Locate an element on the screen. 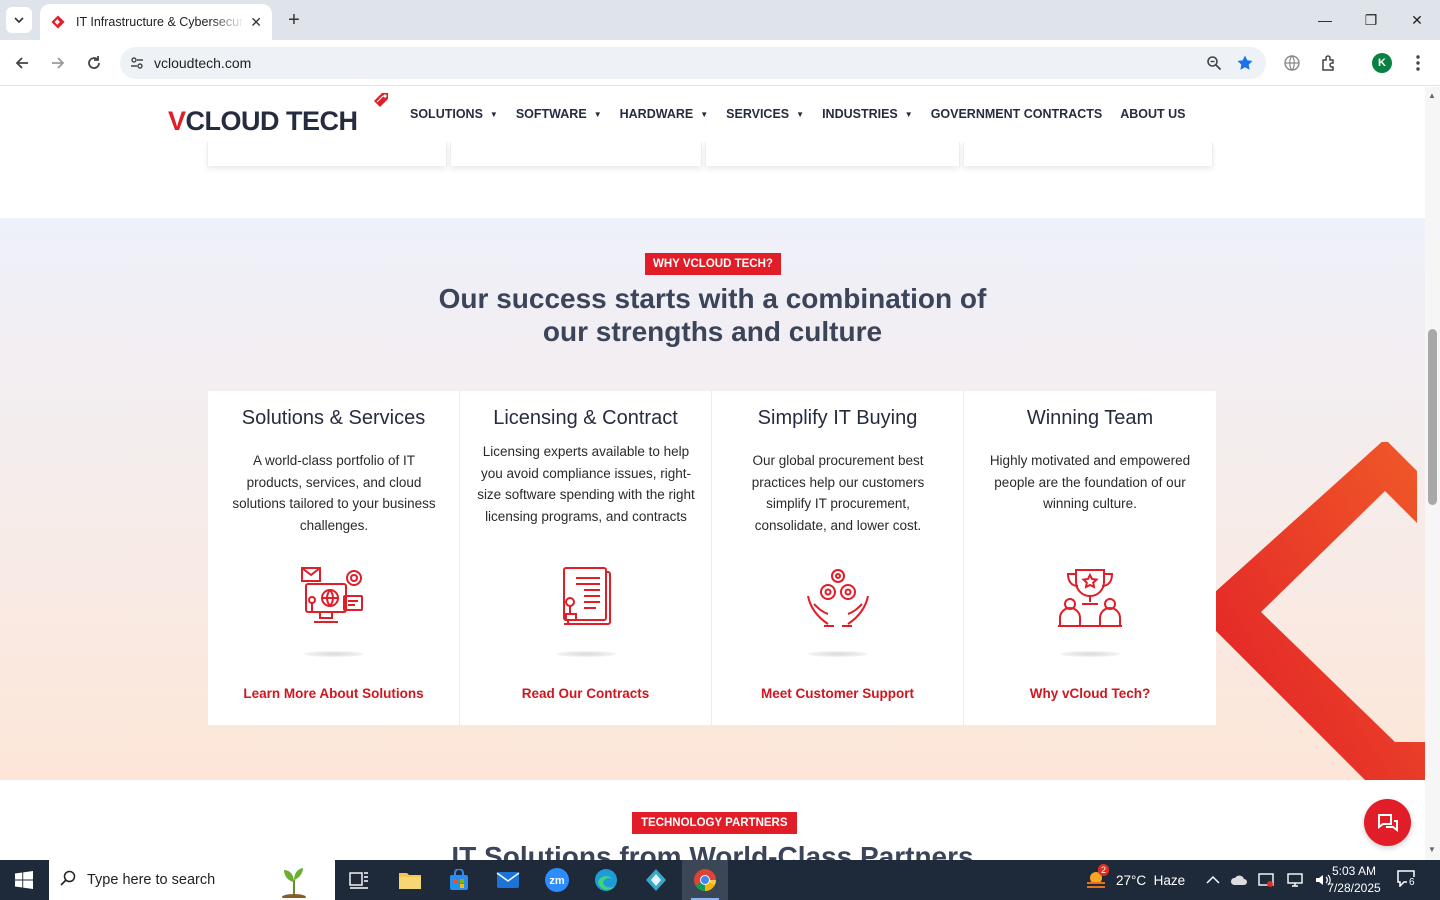  partners-heading: IT Solutions from World-Class Partners is located at coordinates (712, 850).